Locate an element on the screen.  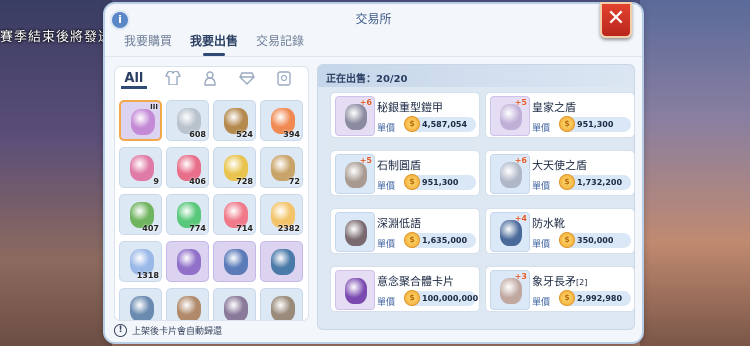
necklace-icon is located at coordinates (356, 233).